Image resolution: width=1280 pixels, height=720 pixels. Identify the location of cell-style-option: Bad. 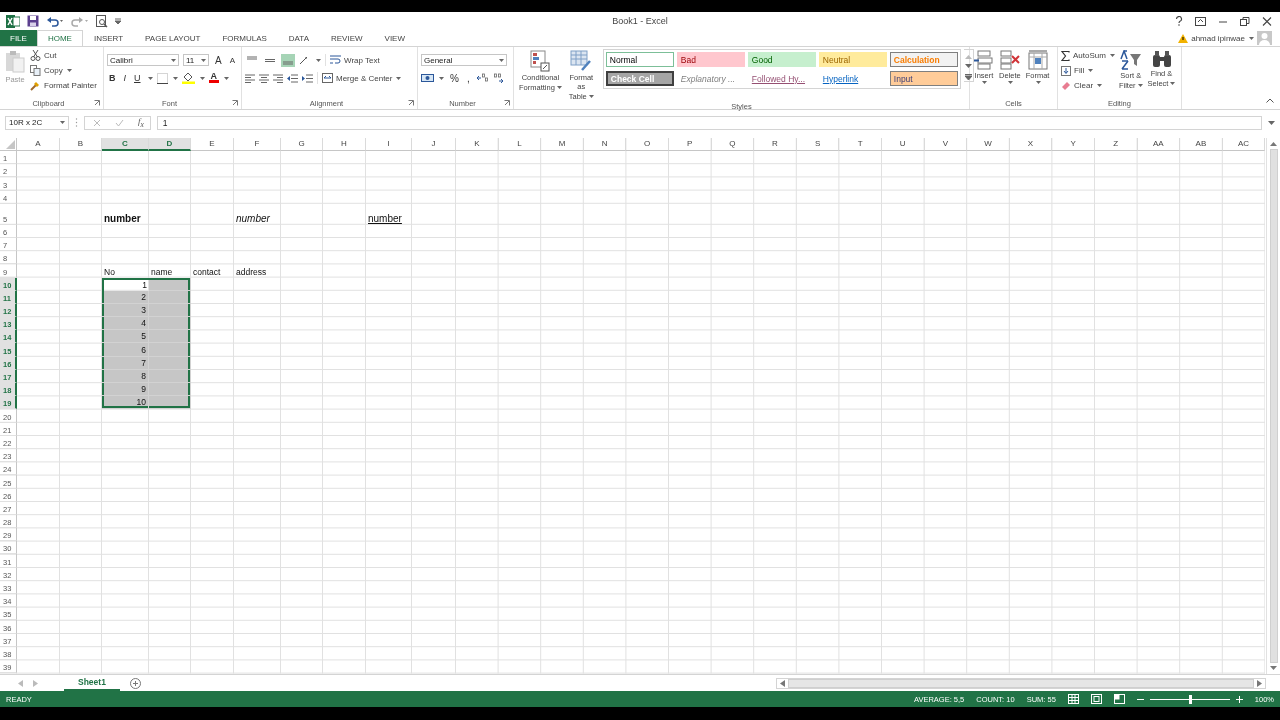
(710, 59).